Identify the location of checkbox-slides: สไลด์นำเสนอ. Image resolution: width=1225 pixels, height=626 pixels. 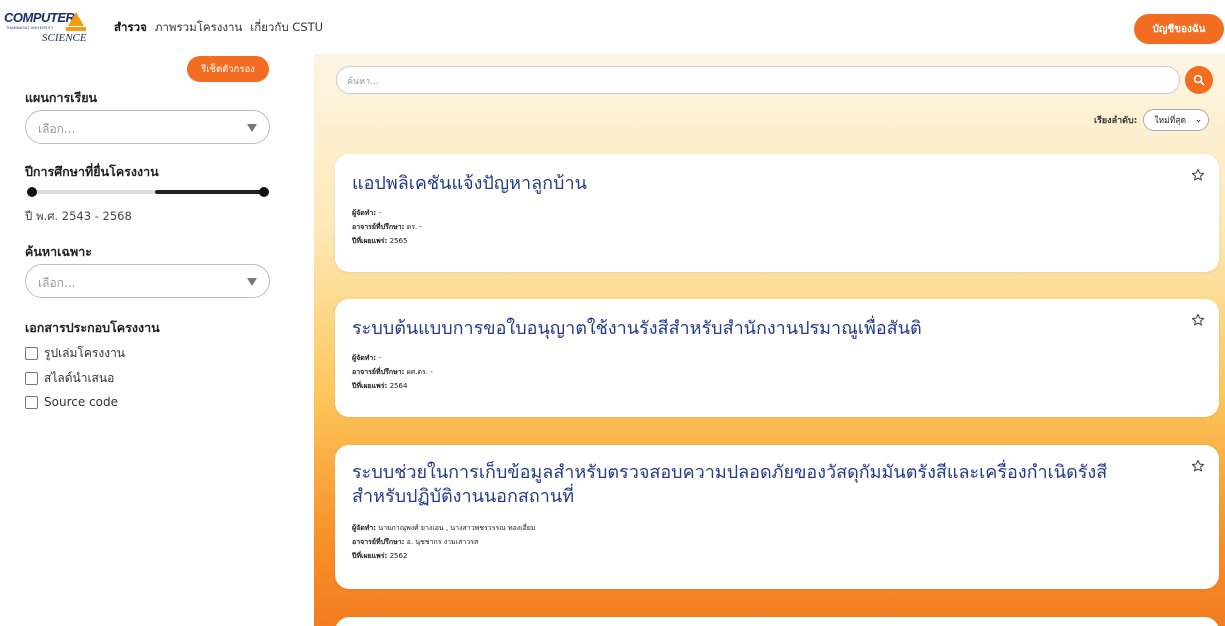
(69, 378).